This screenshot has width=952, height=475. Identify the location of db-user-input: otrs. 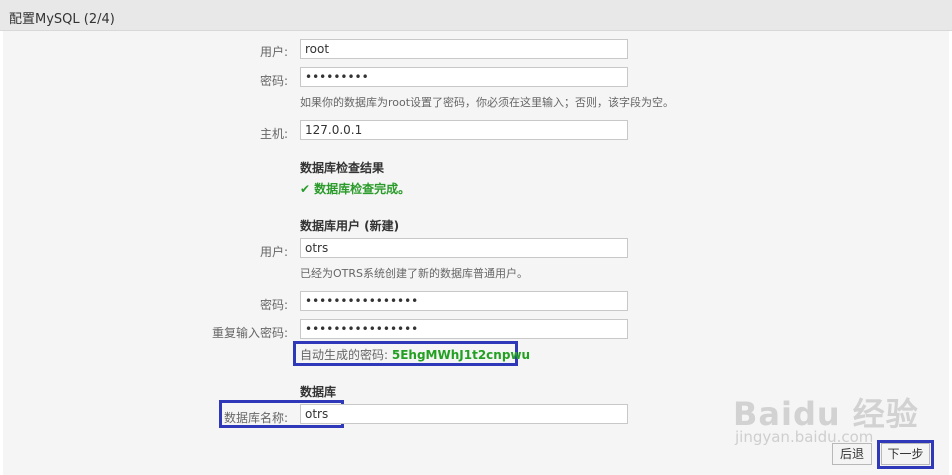
(464, 248).